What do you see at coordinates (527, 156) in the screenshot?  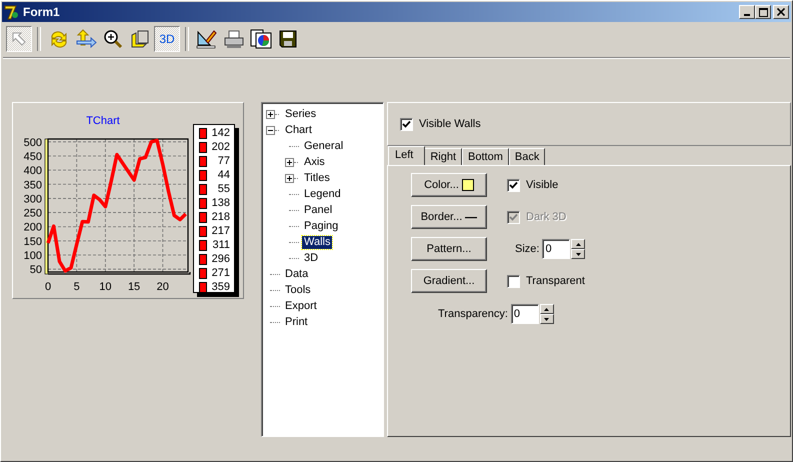 I see `tab: Back` at bounding box center [527, 156].